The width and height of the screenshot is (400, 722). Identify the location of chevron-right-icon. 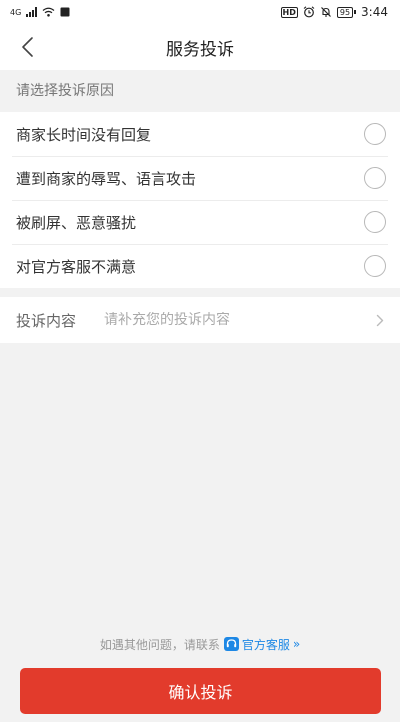
(380, 320).